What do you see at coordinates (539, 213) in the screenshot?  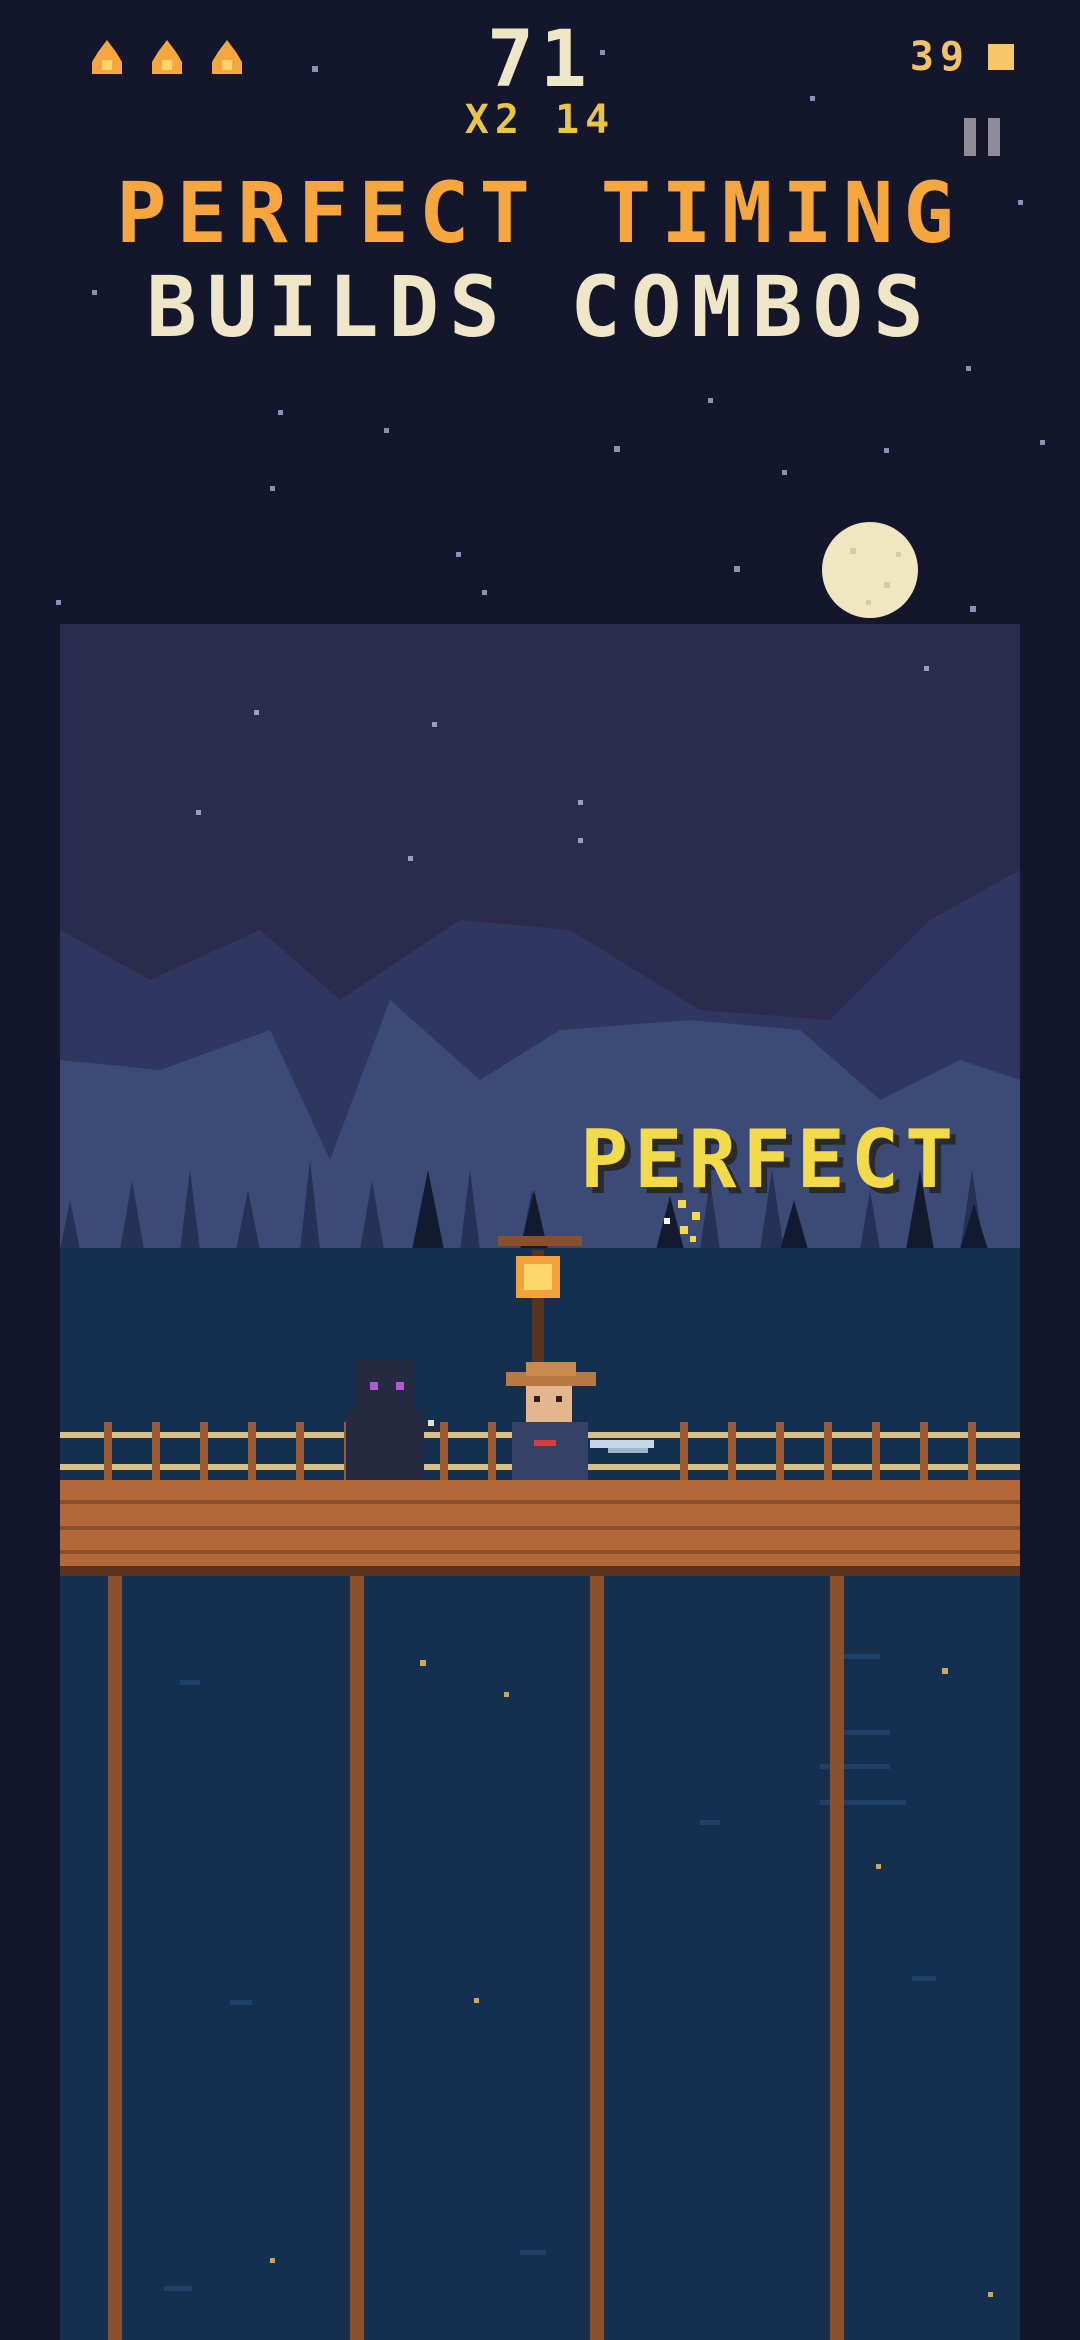 I see `tutorial-line-1: PERFECT TIMING` at bounding box center [539, 213].